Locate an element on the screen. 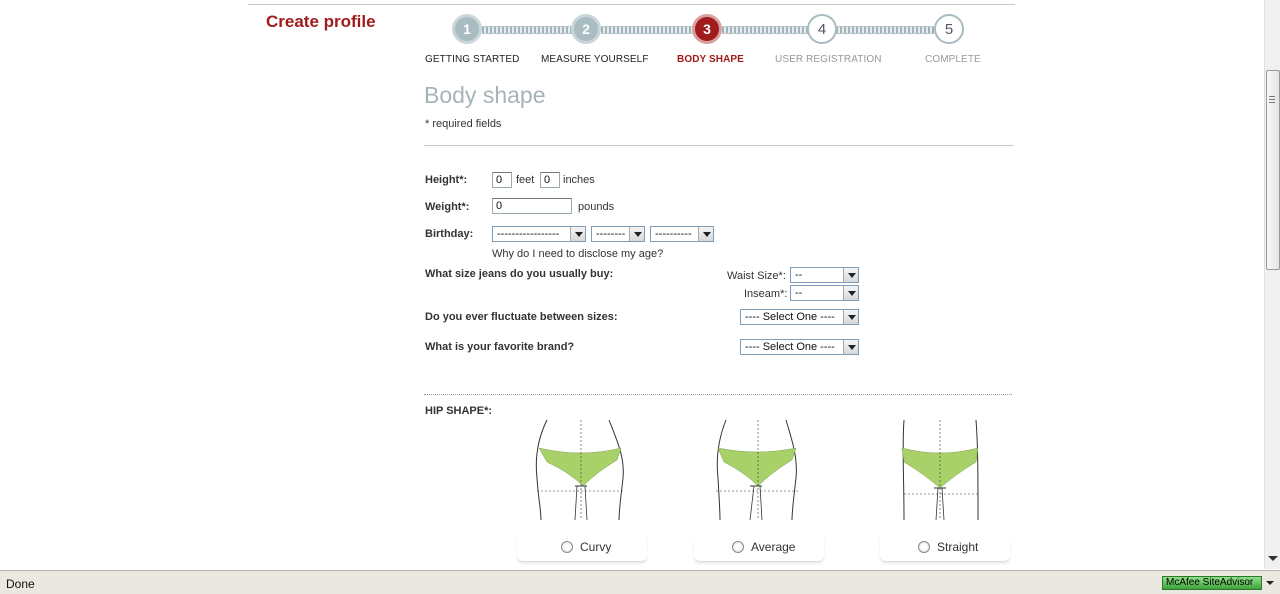 The image size is (1280, 594). birthday-month-select: ----------------- is located at coordinates (539, 234).